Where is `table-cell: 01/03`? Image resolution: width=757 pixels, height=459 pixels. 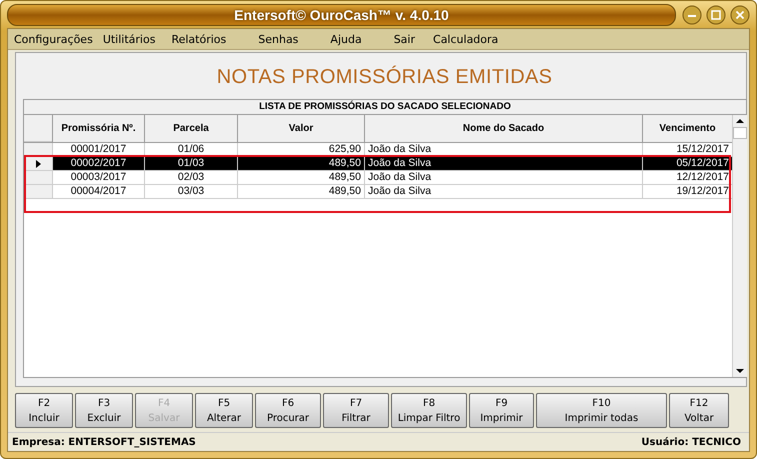 table-cell: 01/03 is located at coordinates (191, 163).